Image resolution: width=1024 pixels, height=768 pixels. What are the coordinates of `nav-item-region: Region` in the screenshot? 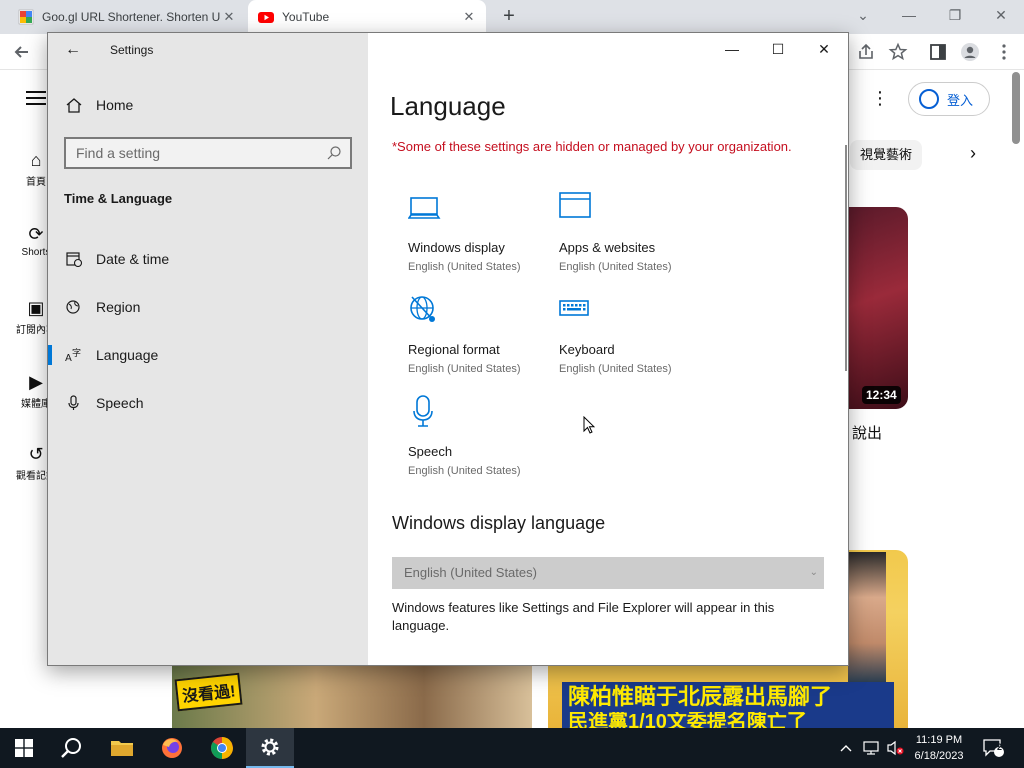 It's located at (208, 307).